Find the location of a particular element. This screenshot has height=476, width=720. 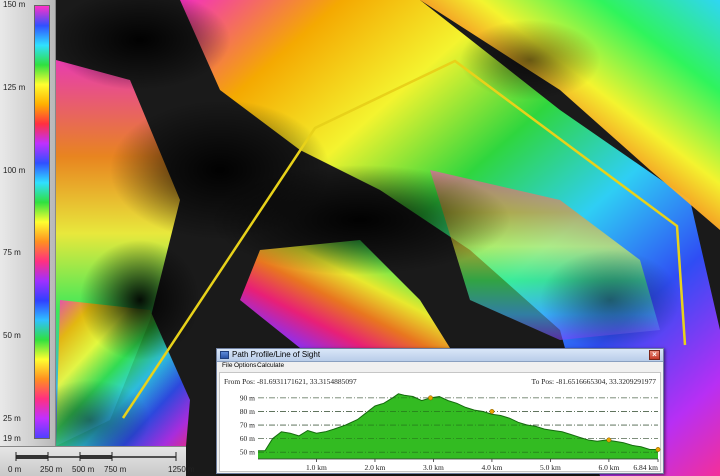

elevation-legend: 150 m 125 m 100 m 75 m 50 m 25 m 19 m is located at coordinates (28, 223).